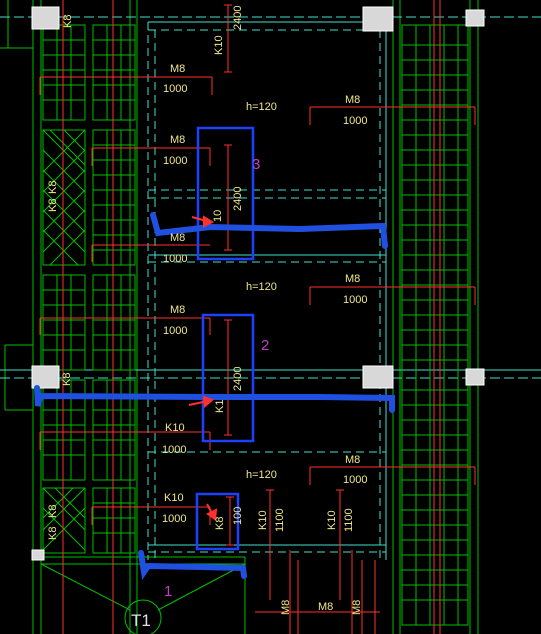 The image size is (541, 634). What do you see at coordinates (175, 331) in the screenshot?
I see `label-1000-6: 1000` at bounding box center [175, 331].